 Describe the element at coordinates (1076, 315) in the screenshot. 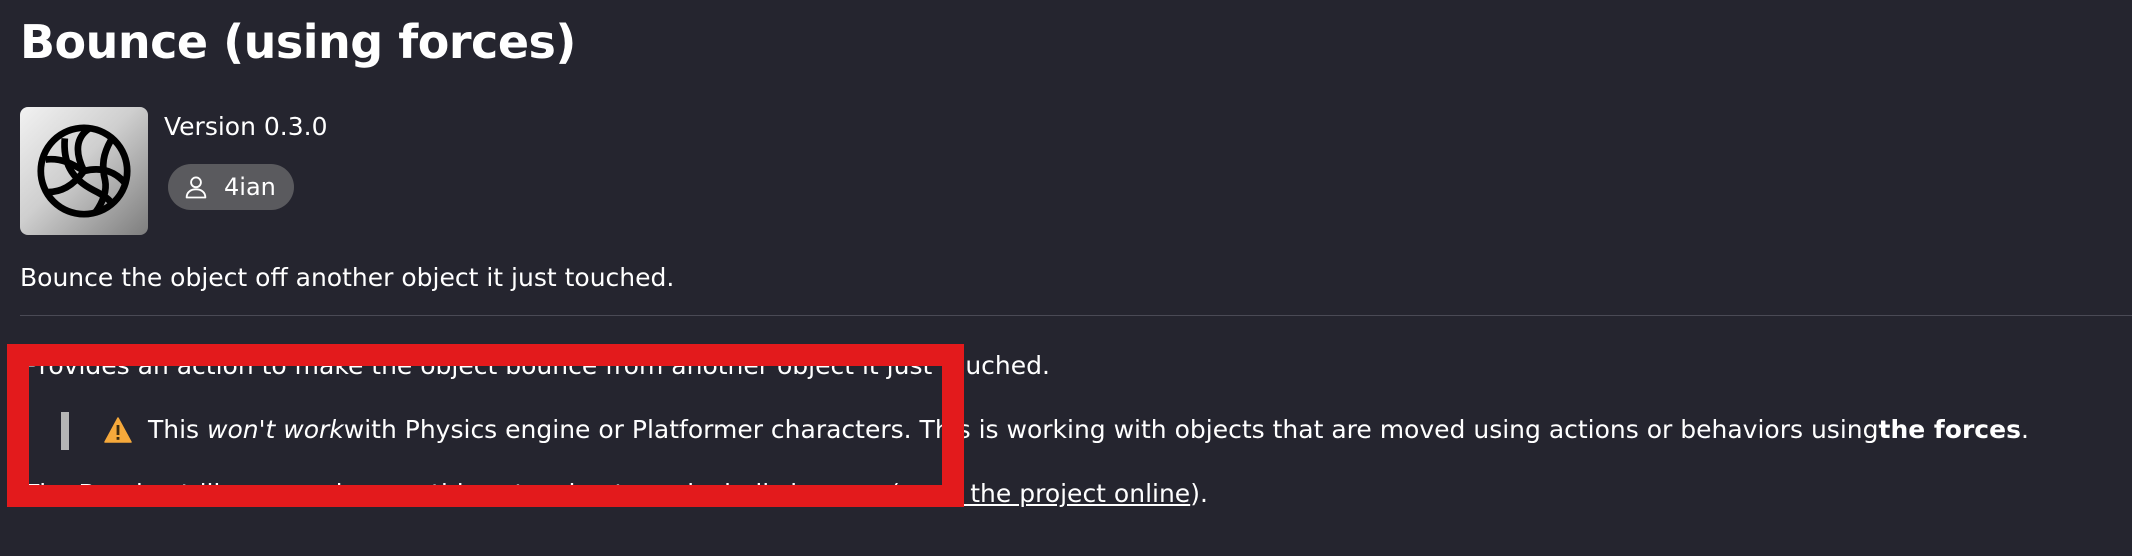

I see `divider` at that location.